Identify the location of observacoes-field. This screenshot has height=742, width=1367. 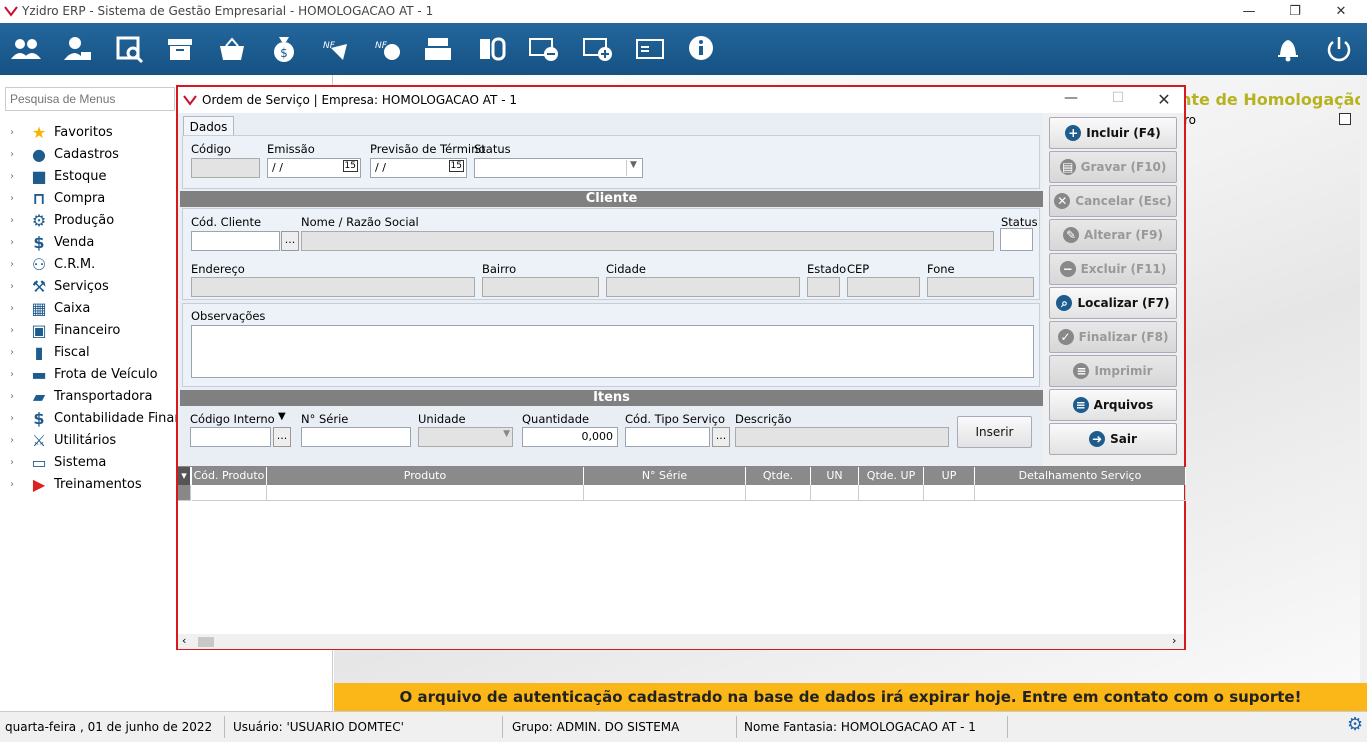
(612, 351).